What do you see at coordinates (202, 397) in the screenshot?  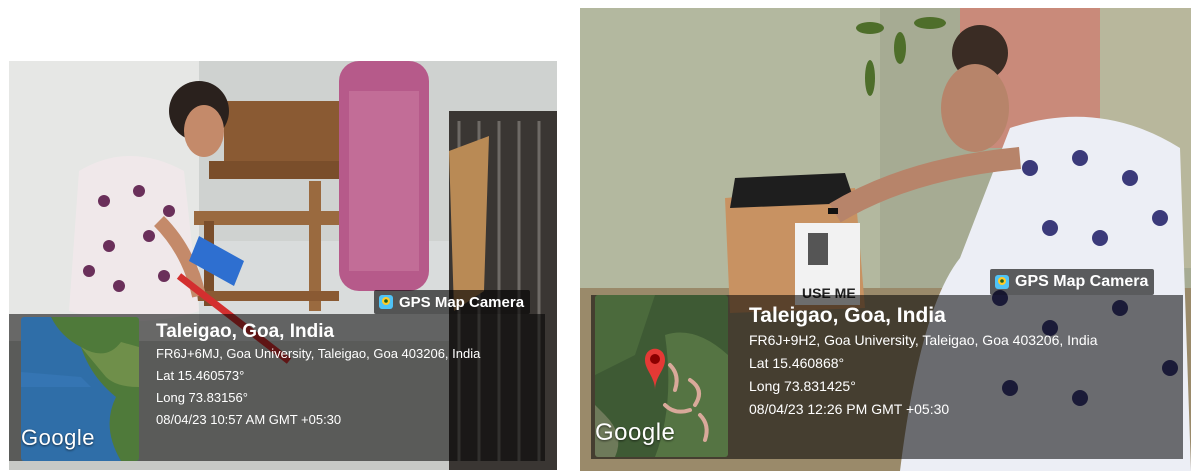 I see `longitude: Long 73.83156°` at bounding box center [202, 397].